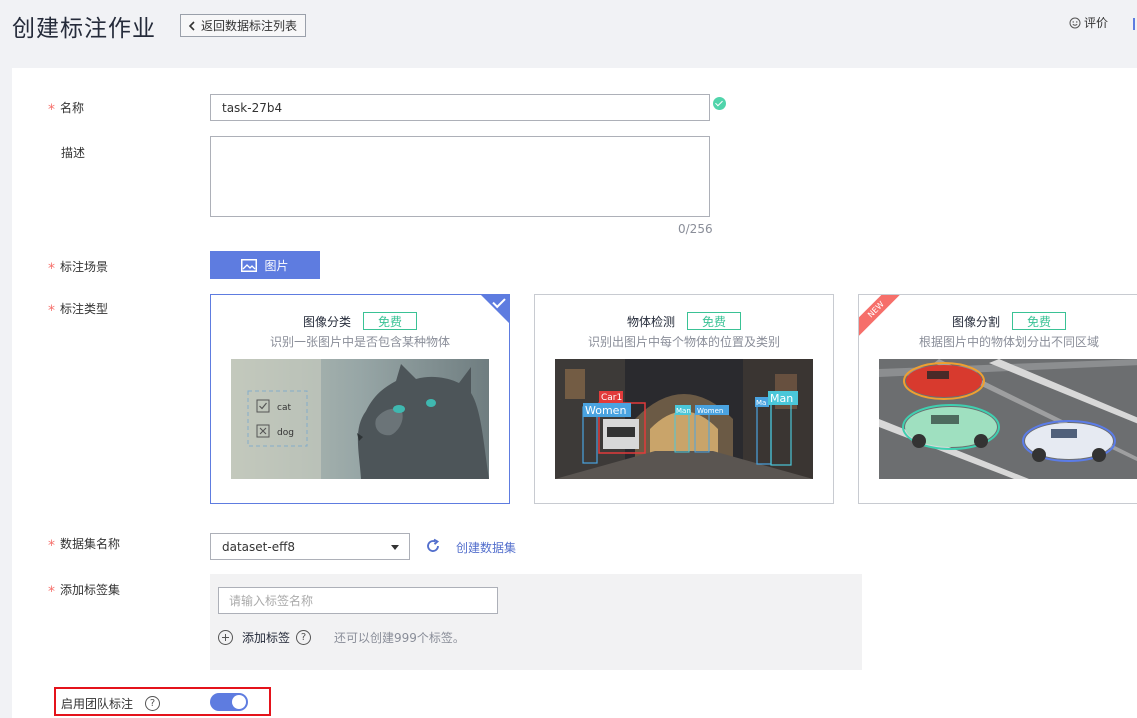 The height and width of the screenshot is (718, 1137). What do you see at coordinates (761, 403) in the screenshot?
I see `detect-label-ma: Ma` at bounding box center [761, 403].